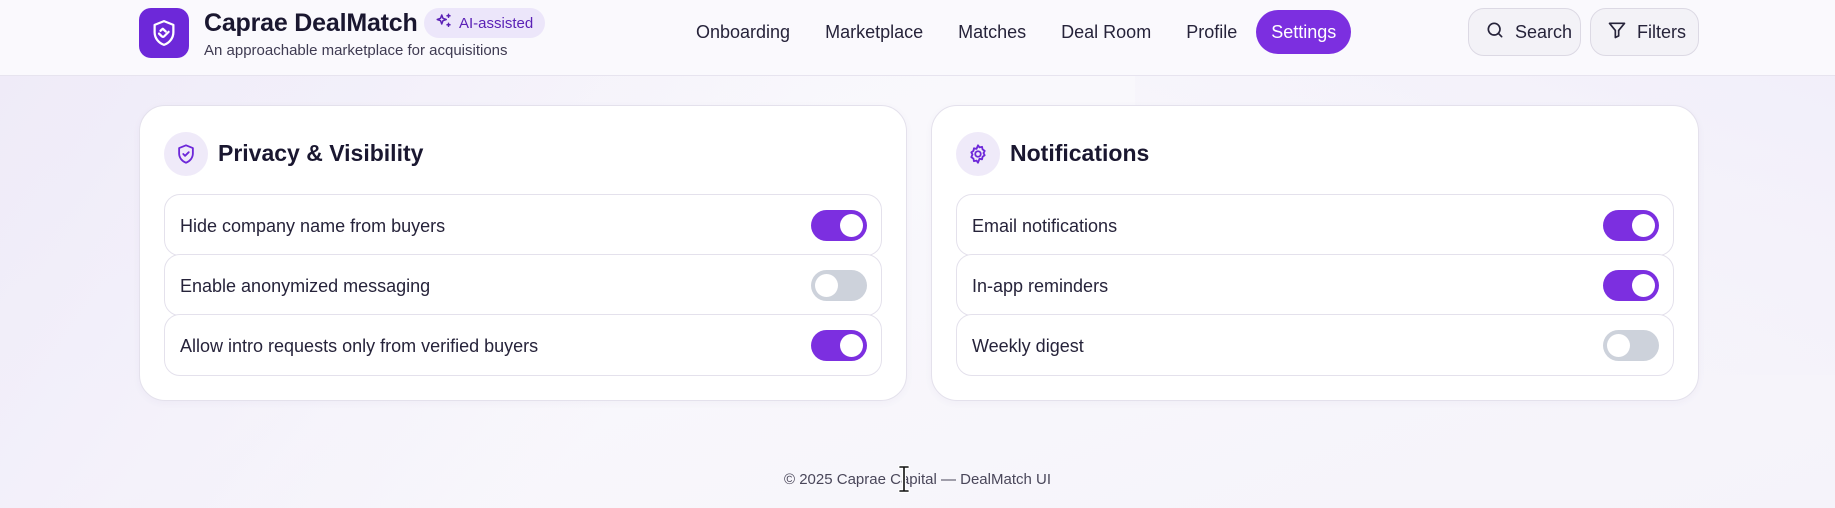 This screenshot has width=1835, height=508. I want to click on ai-assisted-badge: AI-assisted, so click(485, 23).